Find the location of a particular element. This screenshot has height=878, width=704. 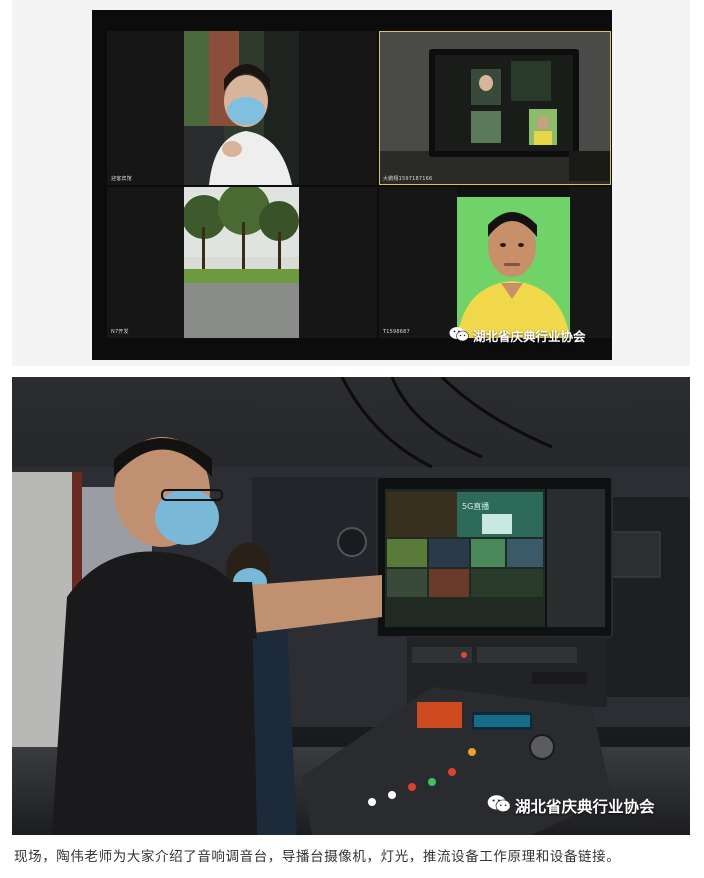

video-tile-2: 大鹏翔1597187166 is located at coordinates (495, 108).